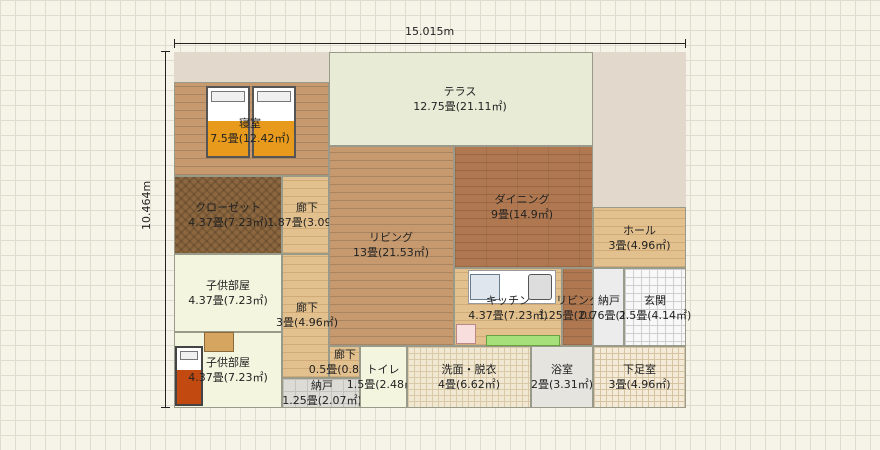 The height and width of the screenshot is (450, 880). I want to click on chair-icon, so click(466, 334).